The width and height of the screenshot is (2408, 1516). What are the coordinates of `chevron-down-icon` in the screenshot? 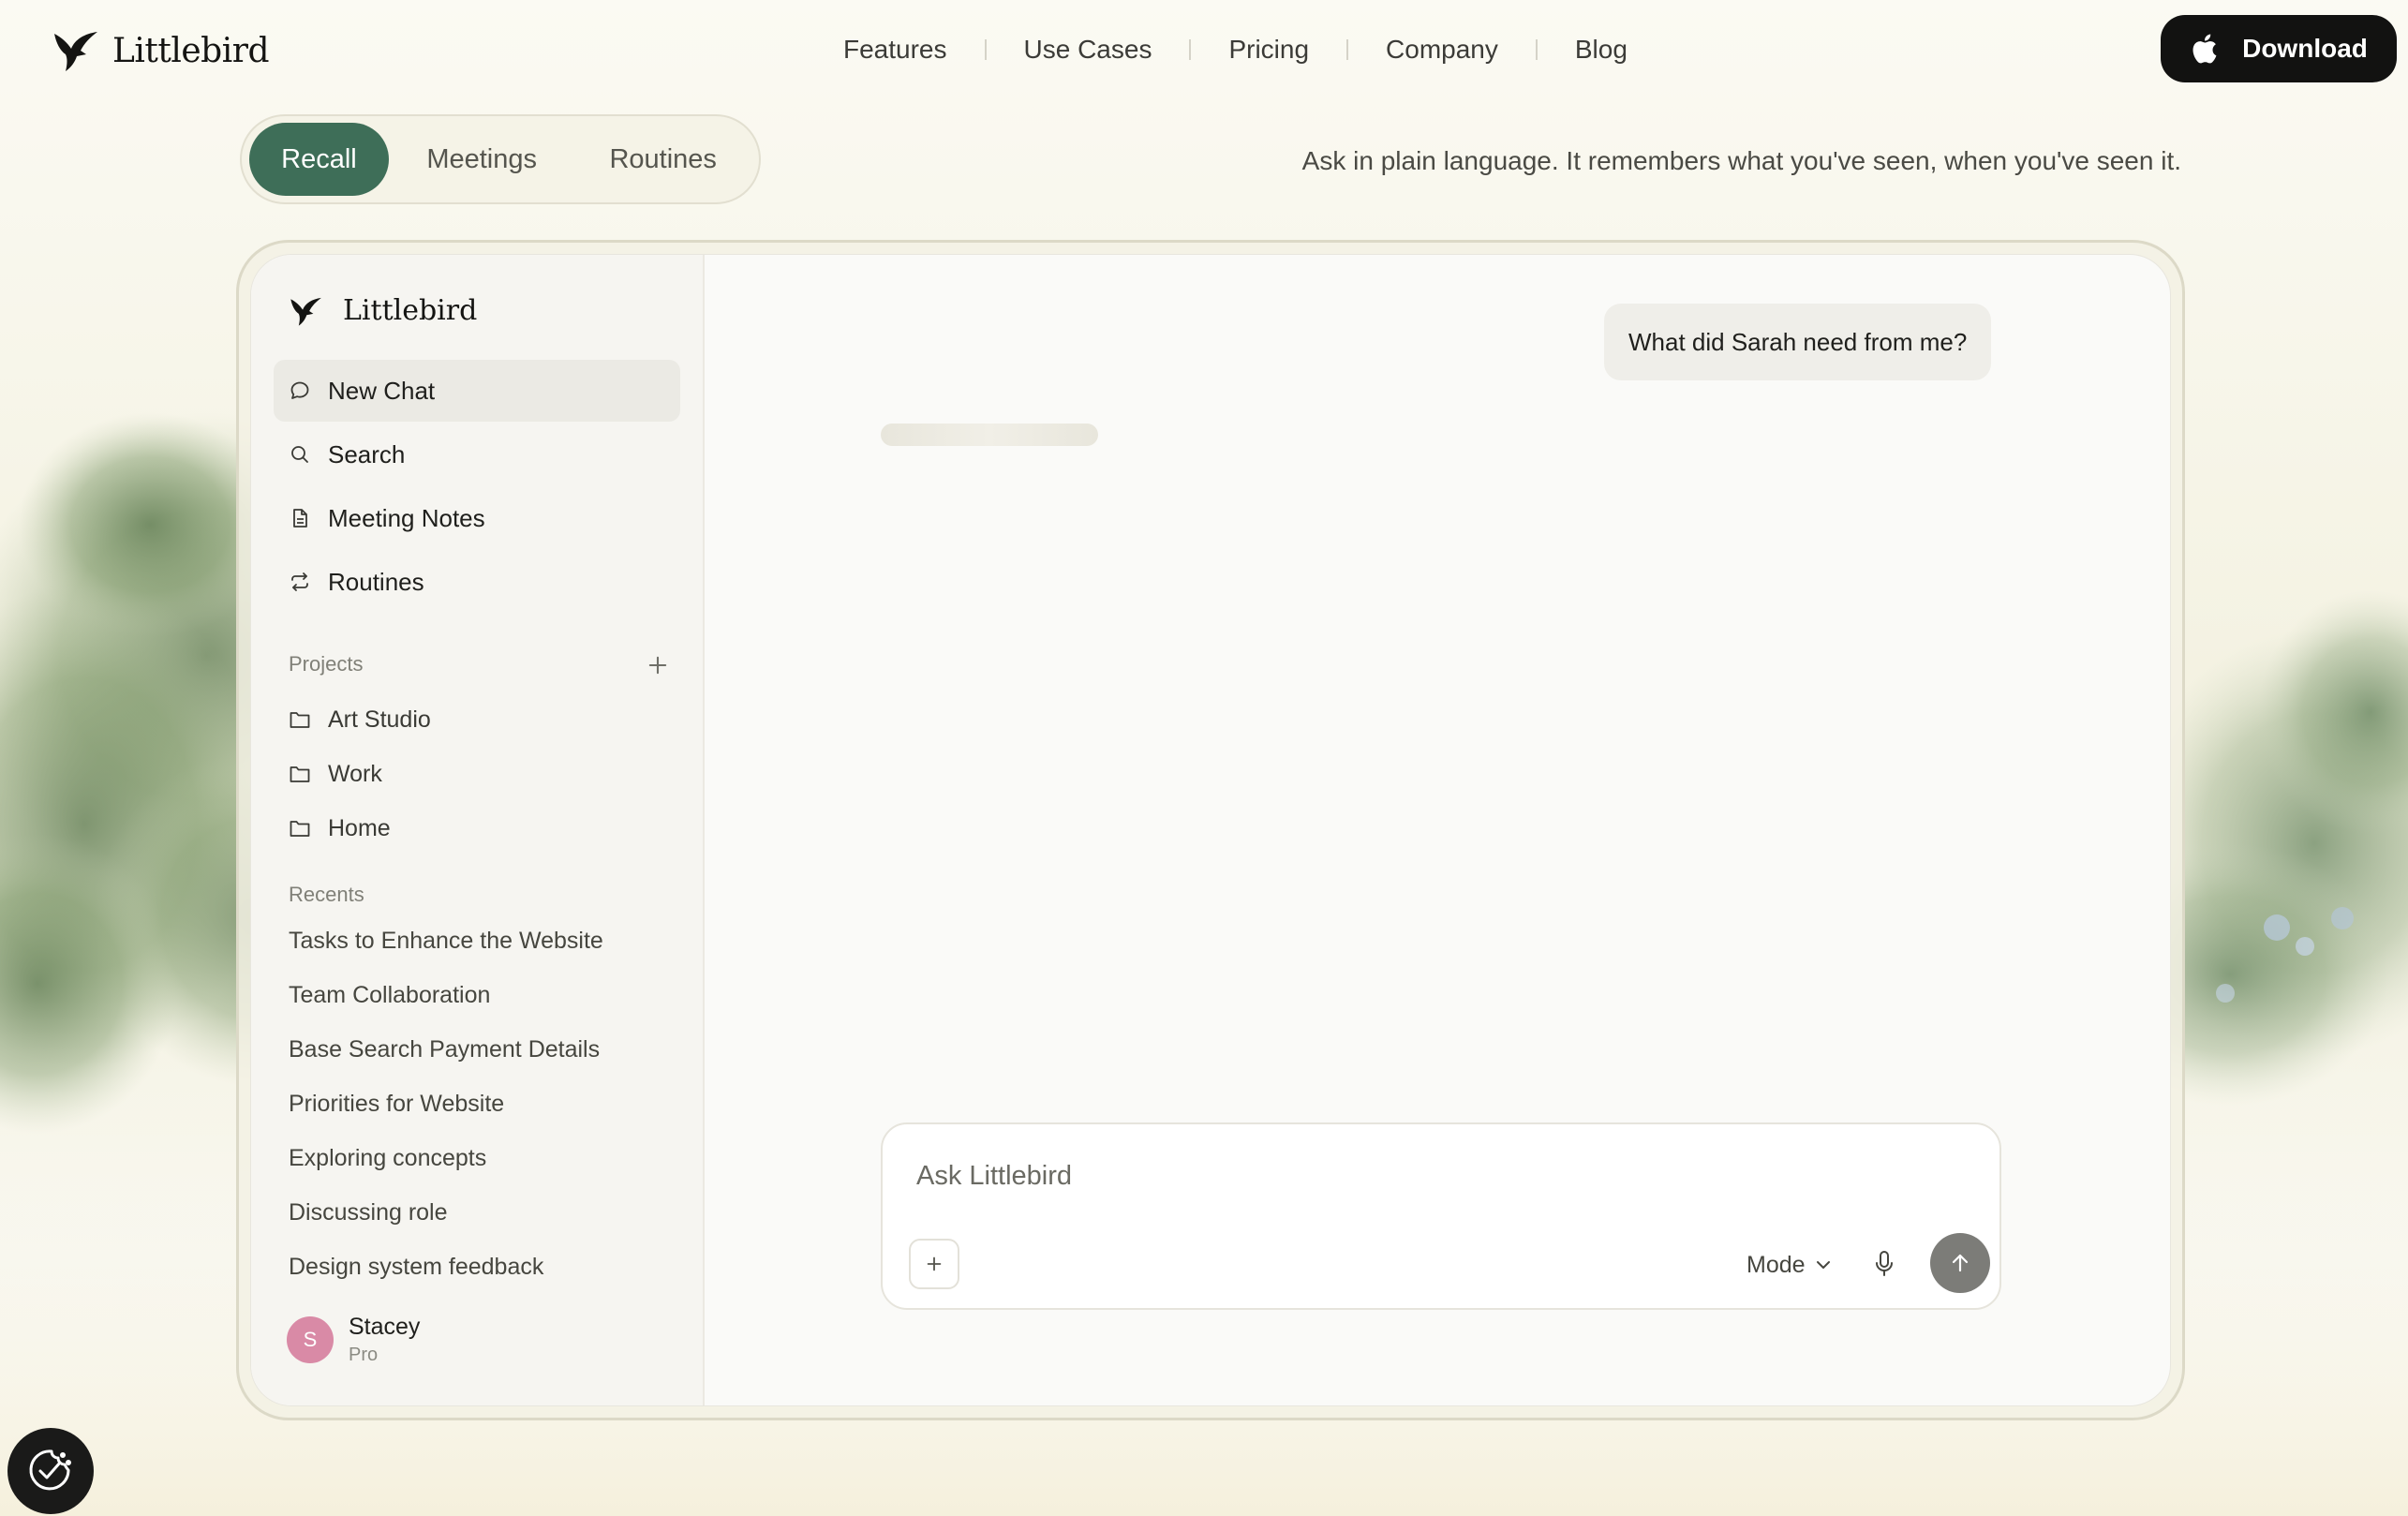 It's located at (1823, 1265).